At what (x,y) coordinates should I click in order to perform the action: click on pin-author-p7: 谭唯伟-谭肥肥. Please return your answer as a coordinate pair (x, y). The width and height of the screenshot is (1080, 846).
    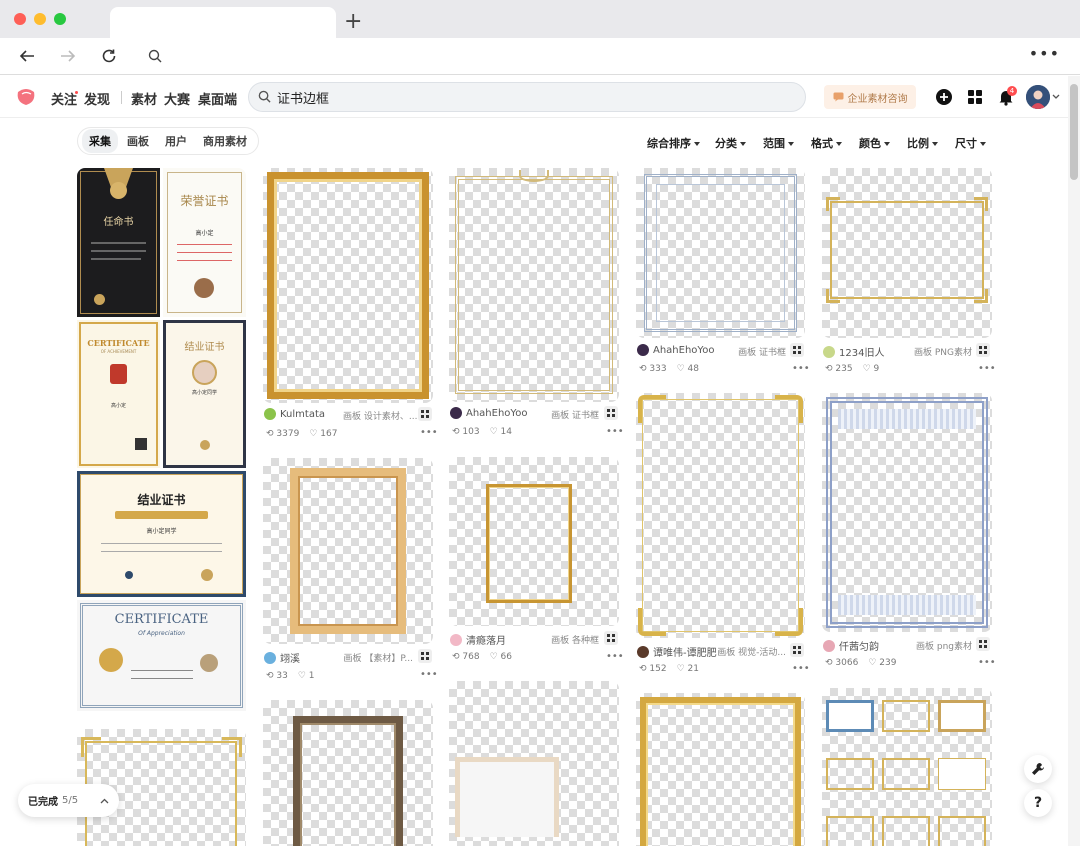
    Looking at the image, I should click on (677, 651).